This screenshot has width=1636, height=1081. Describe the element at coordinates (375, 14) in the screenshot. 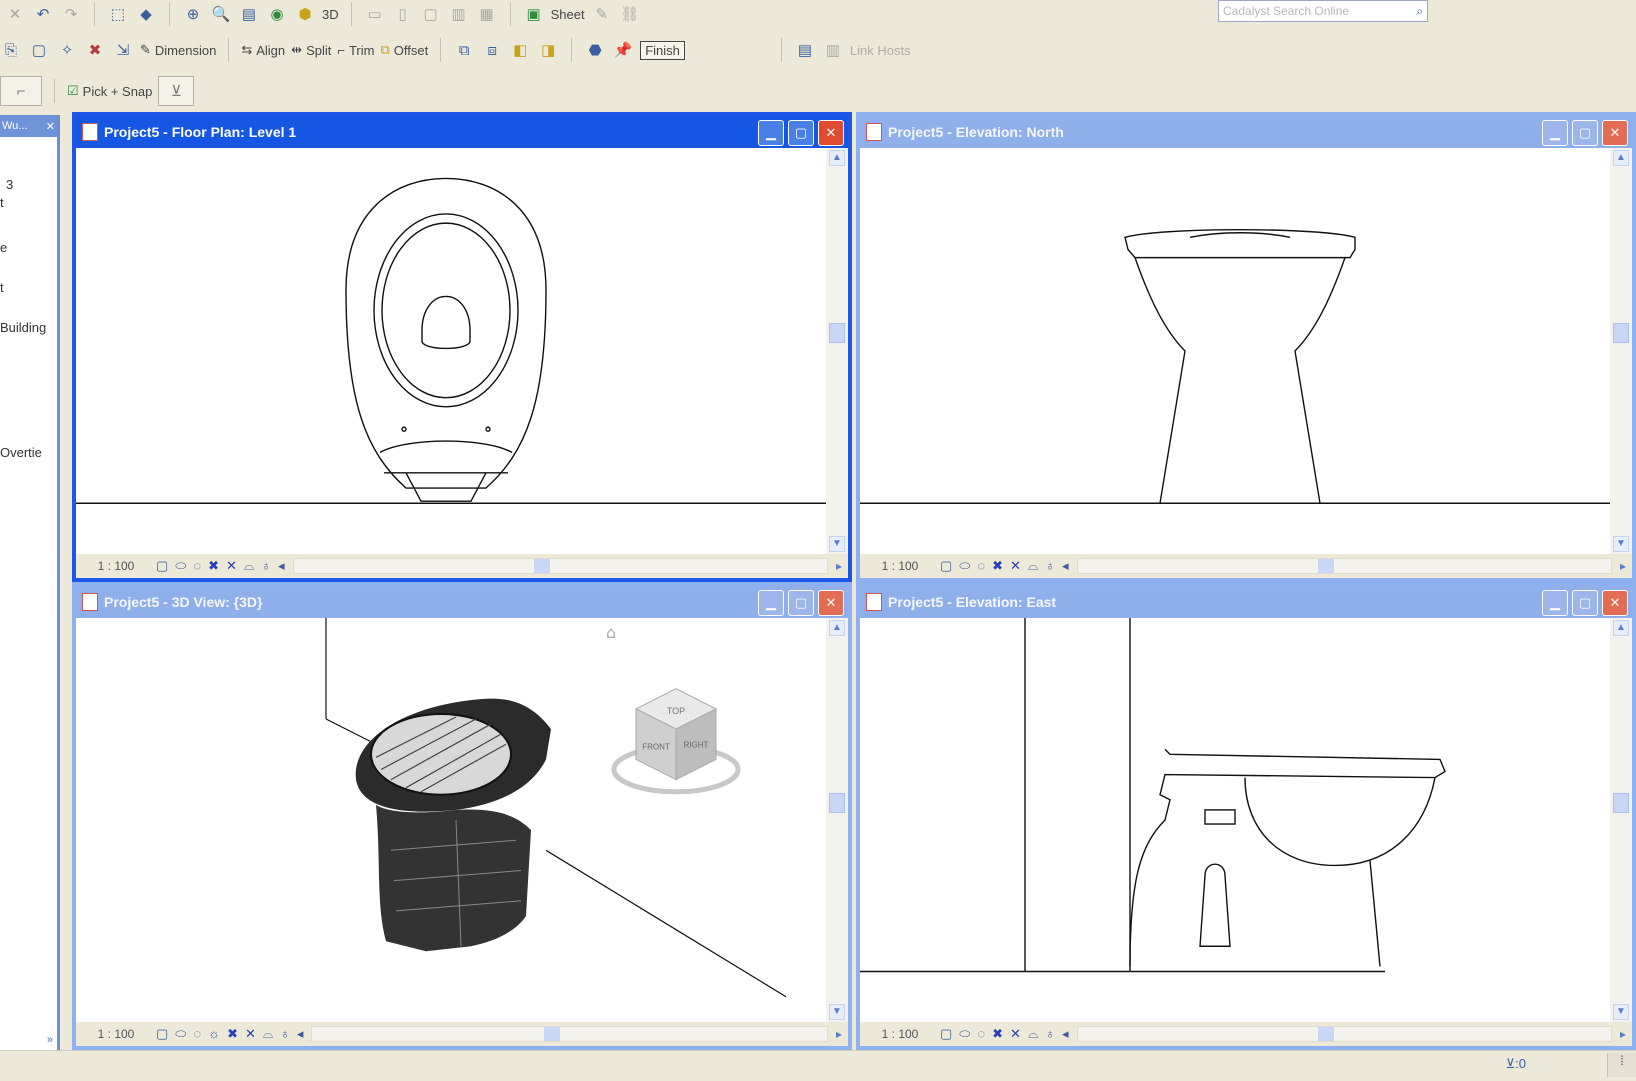

I see `section-icon: ▭` at that location.